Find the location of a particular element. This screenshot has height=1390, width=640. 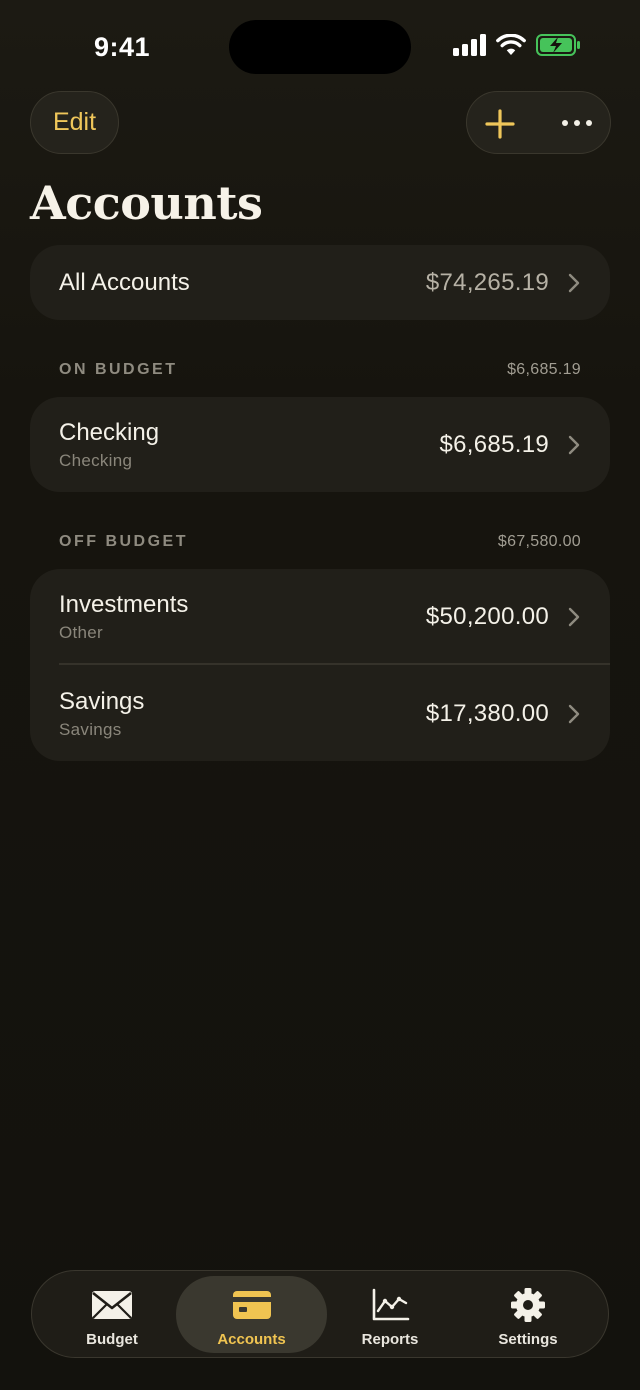

card-icon is located at coordinates (251, 1305).